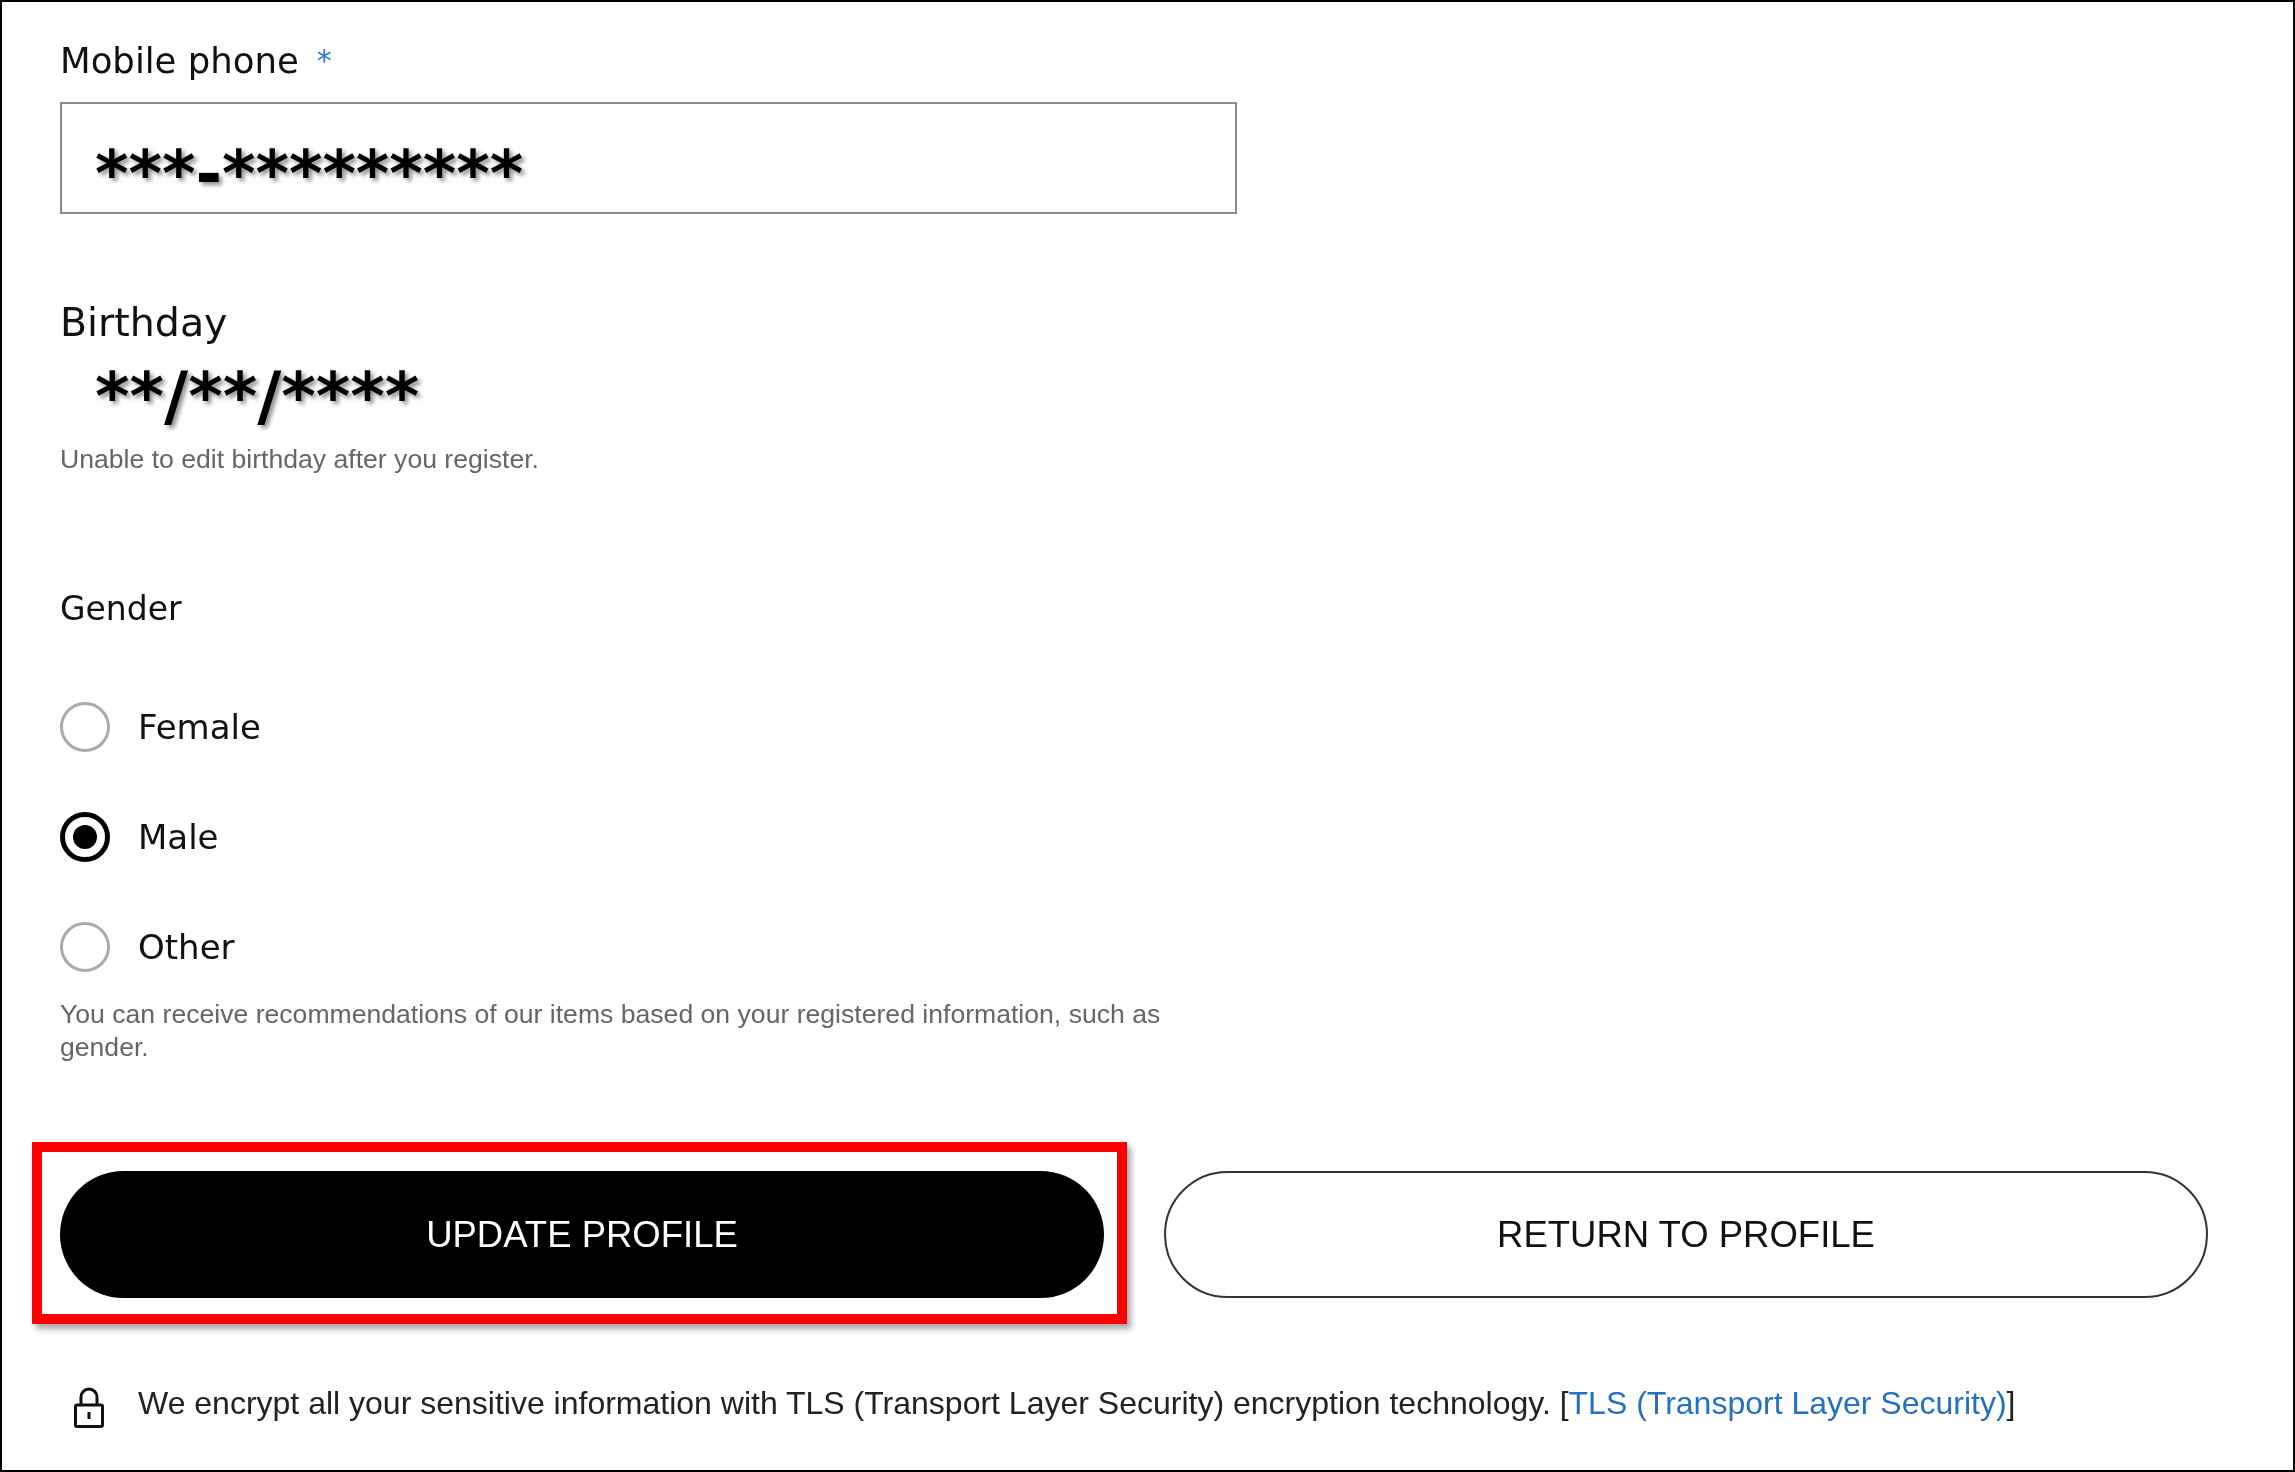 This screenshot has height=1472, width=2295. I want to click on phone-input: ***-*********, so click(648, 158).